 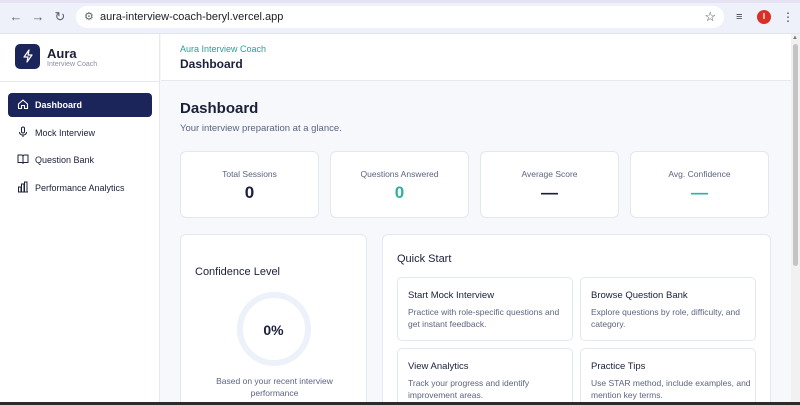 I want to click on confidence-value: 0%, so click(x=273, y=330).